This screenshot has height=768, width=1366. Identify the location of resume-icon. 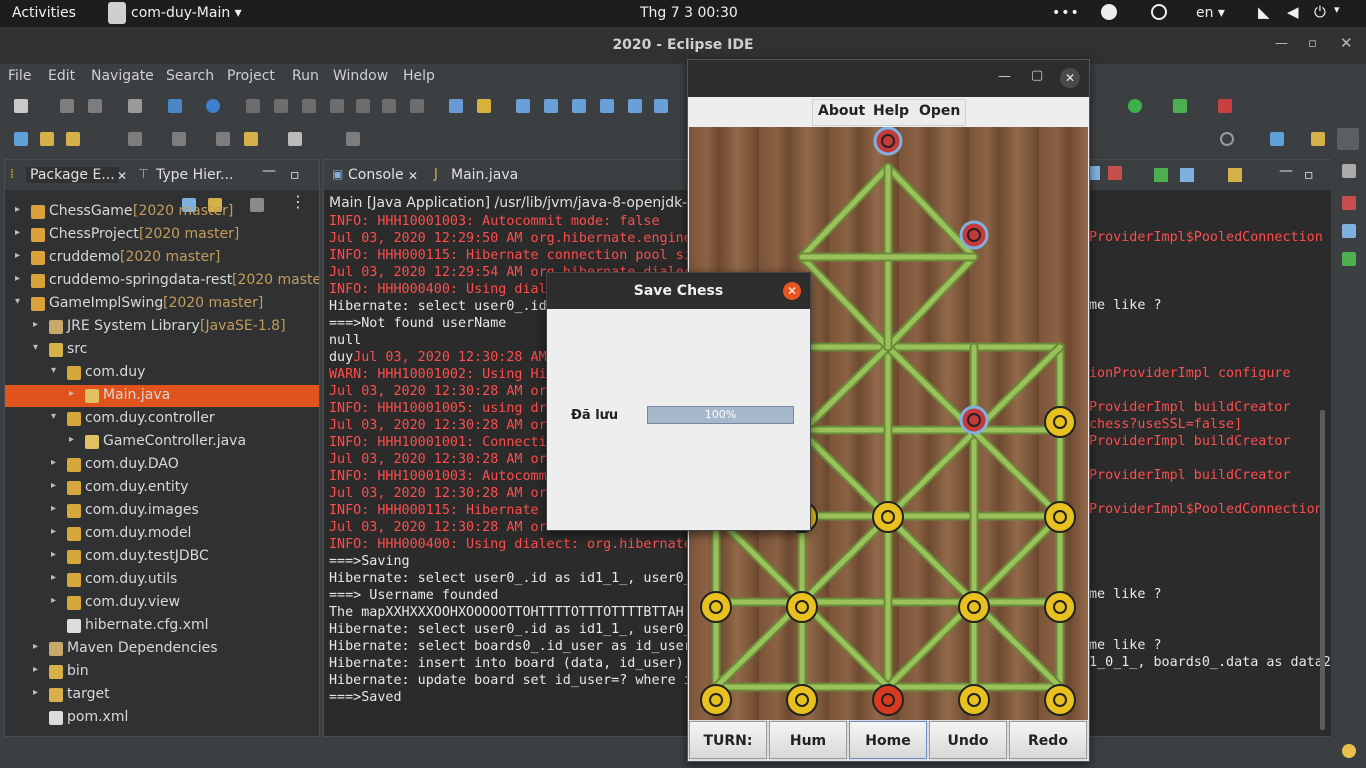
(253, 106).